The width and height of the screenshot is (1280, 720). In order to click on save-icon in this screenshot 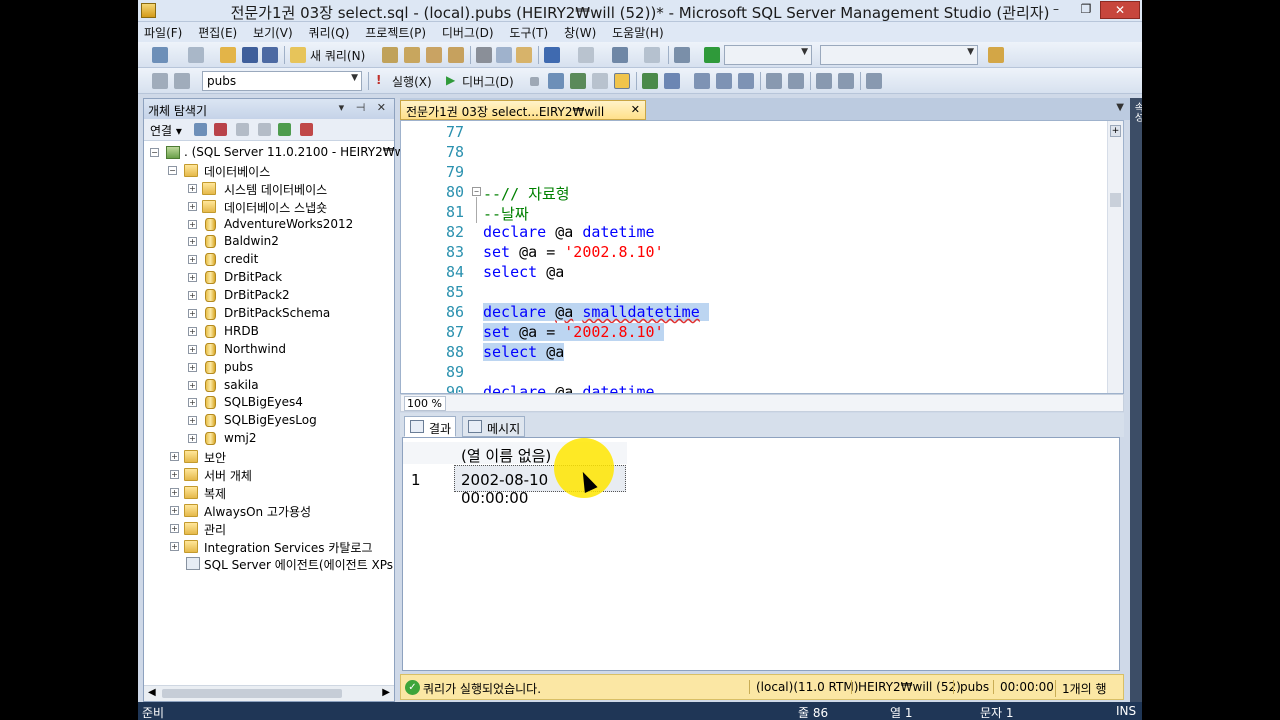, I will do `click(250, 55)`.